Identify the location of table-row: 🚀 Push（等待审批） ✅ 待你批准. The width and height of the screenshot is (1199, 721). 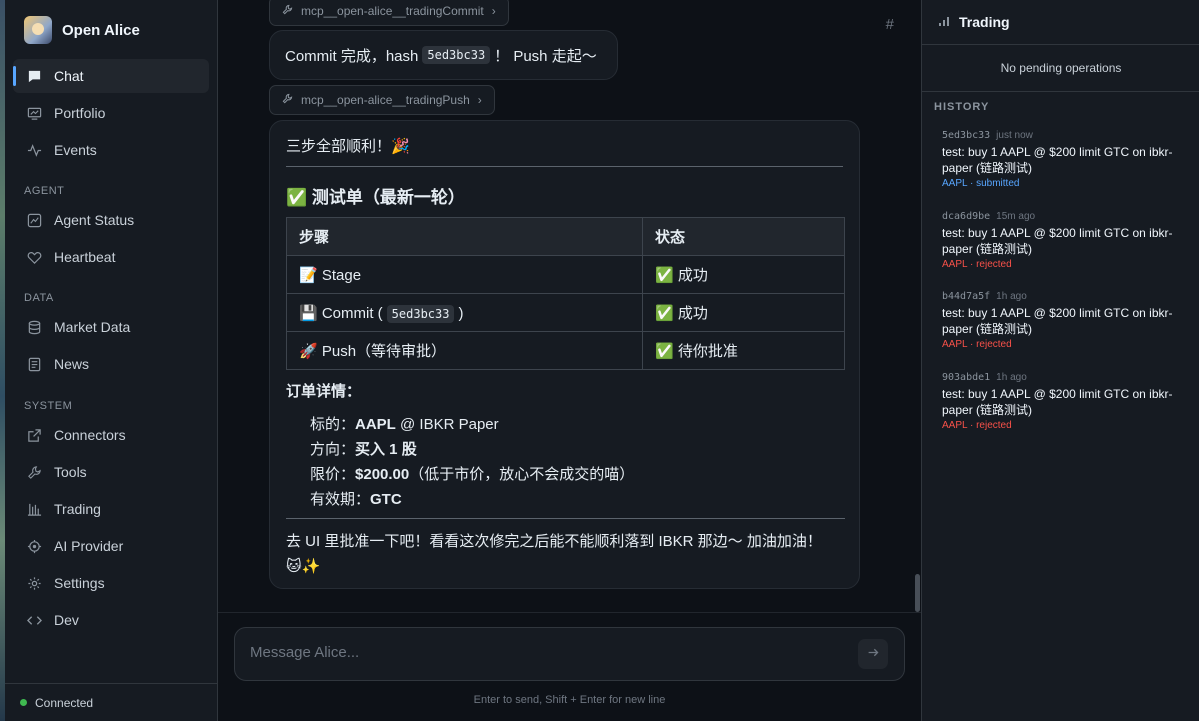
(565, 350).